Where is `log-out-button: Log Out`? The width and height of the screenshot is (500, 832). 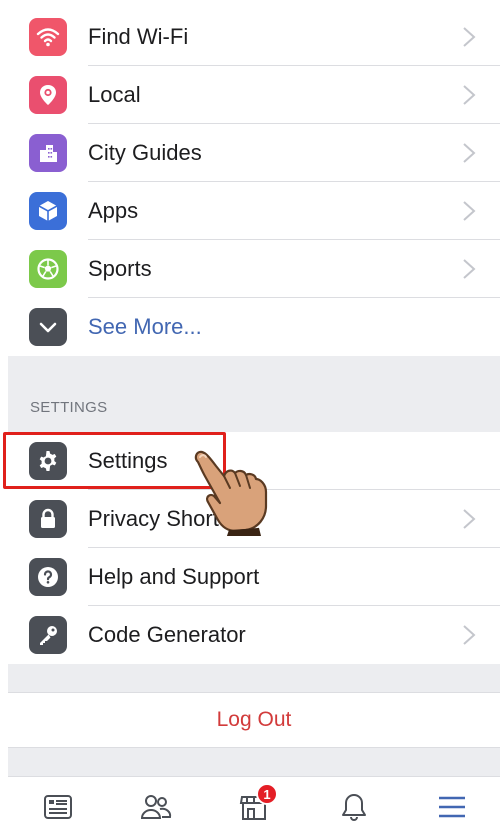 log-out-button: Log Out is located at coordinates (254, 720).